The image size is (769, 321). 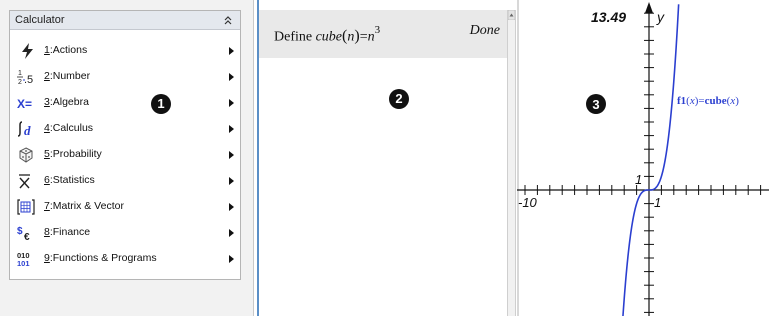 I want to click on y-axis-arrow-icon, so click(x=649, y=7).